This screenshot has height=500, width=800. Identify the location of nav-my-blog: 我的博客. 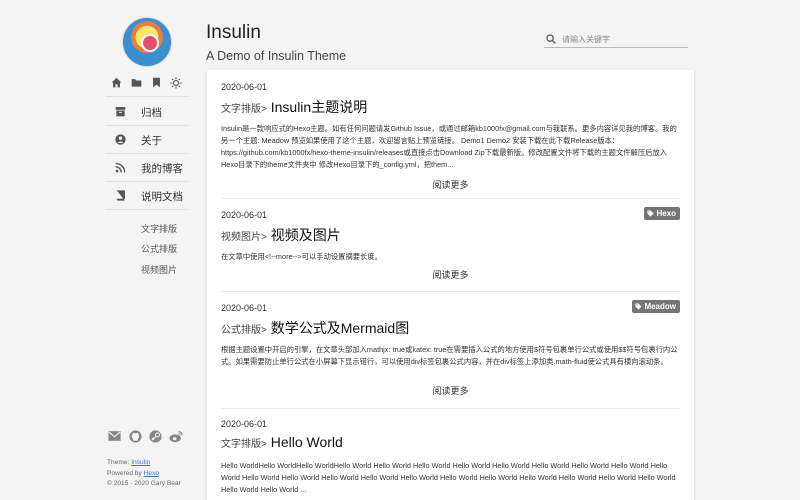
(147, 169).